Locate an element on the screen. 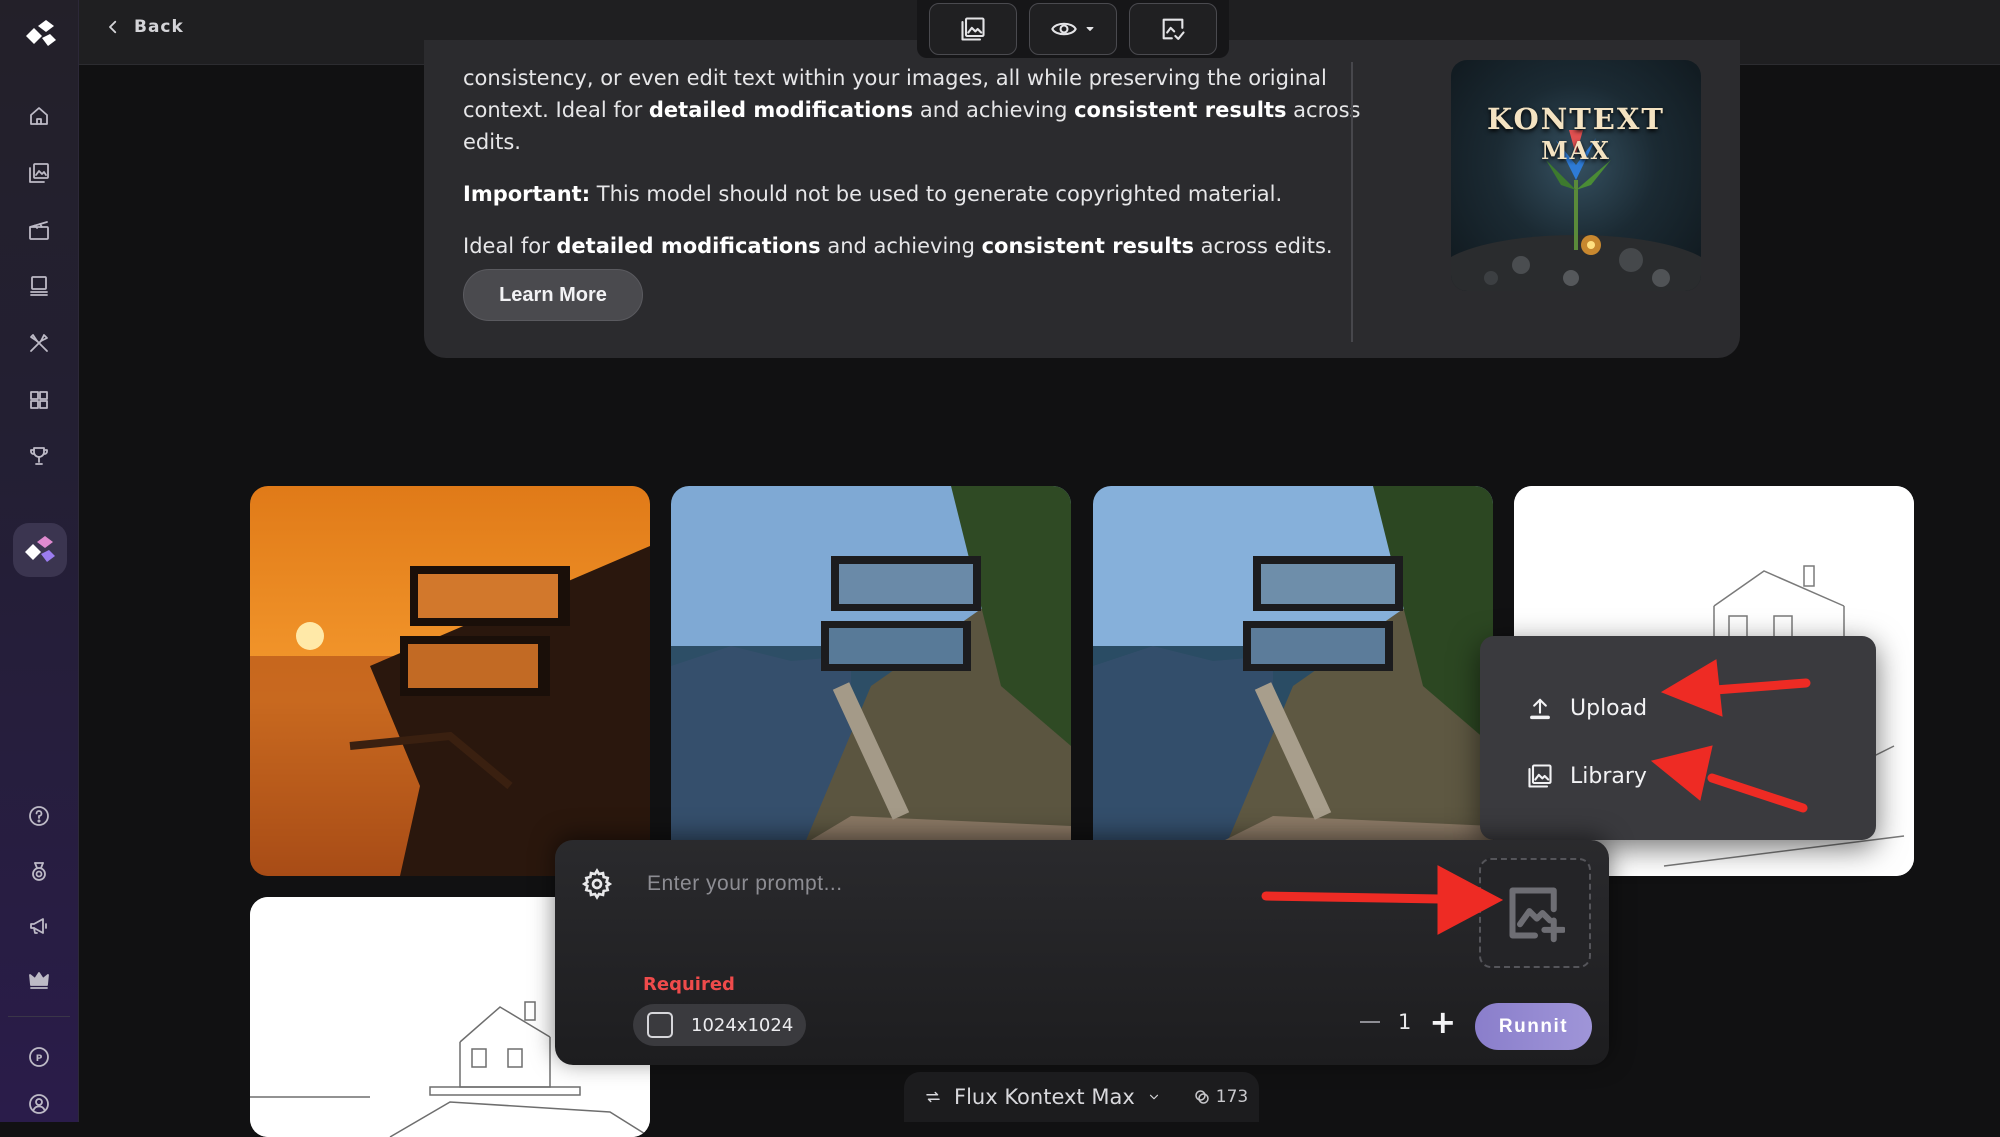  important-label: Important: is located at coordinates (527, 194).